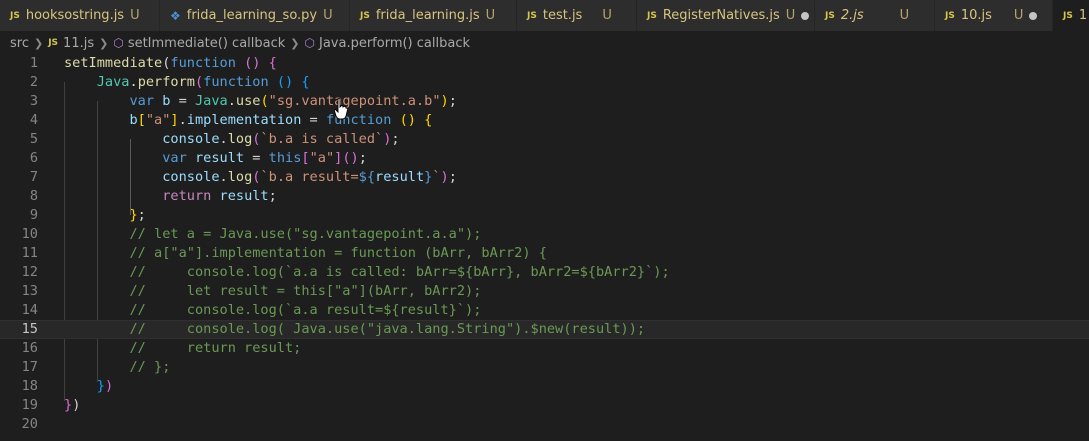  What do you see at coordinates (726, 15) in the screenshot?
I see `tab-4: JS RegisterNatives.js U` at bounding box center [726, 15].